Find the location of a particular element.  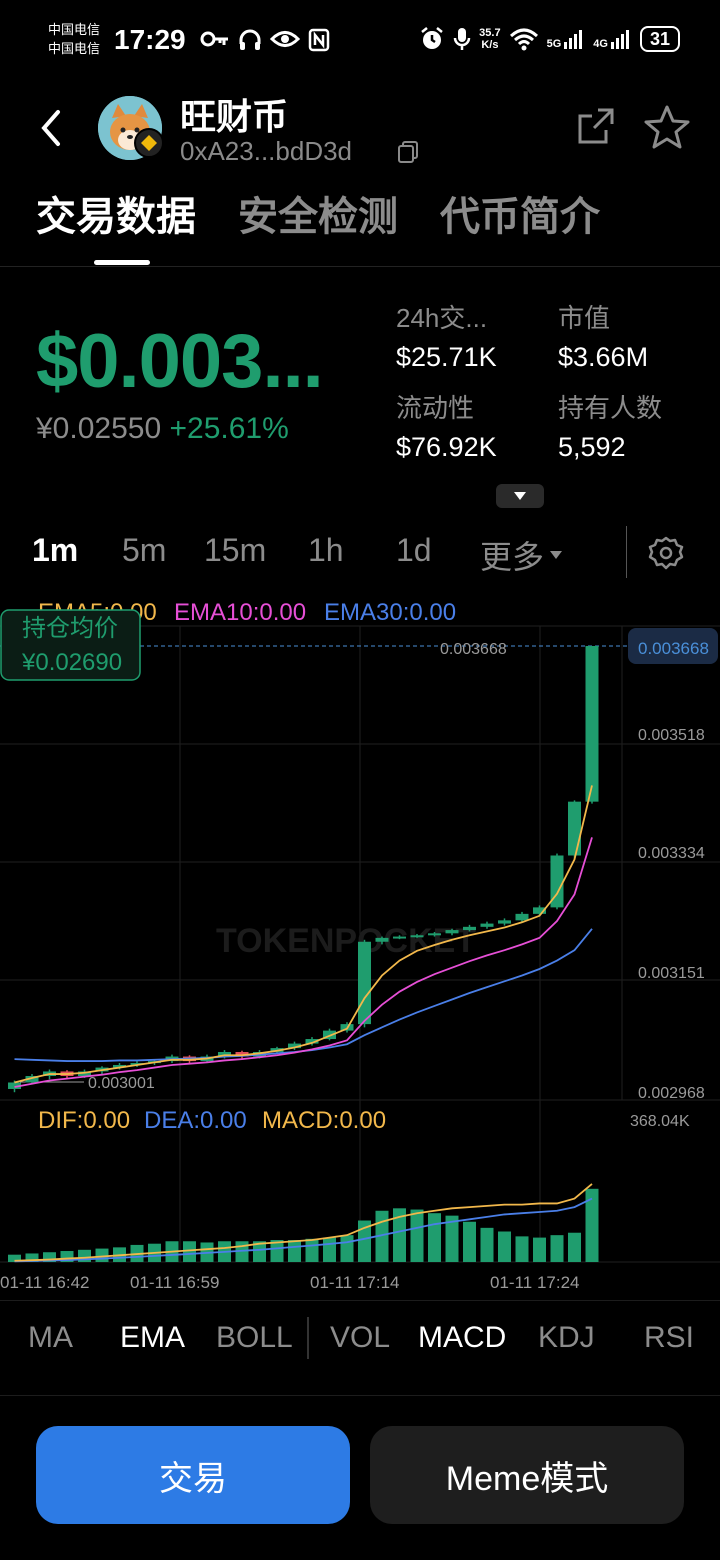

wifi-icon is located at coordinates (523, 39).